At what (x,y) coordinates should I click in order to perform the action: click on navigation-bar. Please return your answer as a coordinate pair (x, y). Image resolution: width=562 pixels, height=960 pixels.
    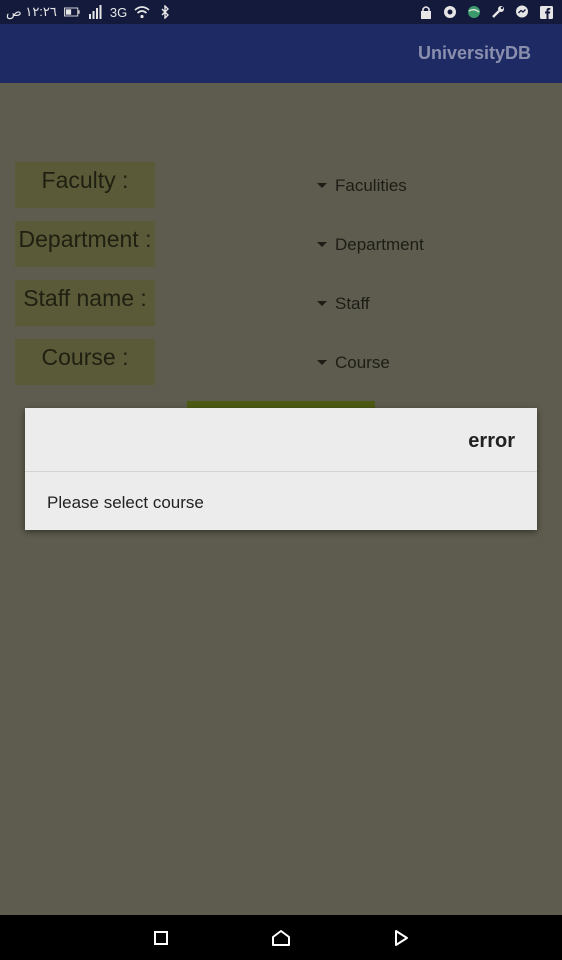
    Looking at the image, I should click on (281, 937).